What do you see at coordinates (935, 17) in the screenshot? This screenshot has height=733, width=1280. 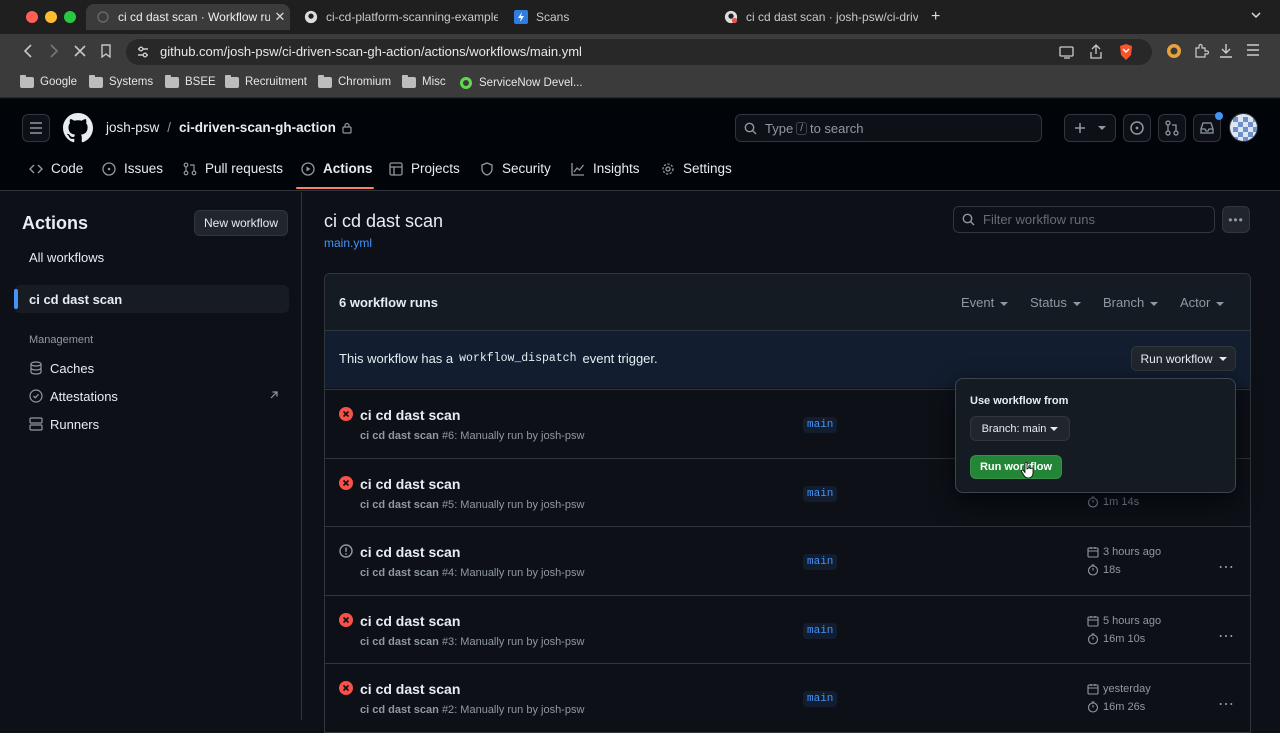 I see `new-tab-button: +` at bounding box center [935, 17].